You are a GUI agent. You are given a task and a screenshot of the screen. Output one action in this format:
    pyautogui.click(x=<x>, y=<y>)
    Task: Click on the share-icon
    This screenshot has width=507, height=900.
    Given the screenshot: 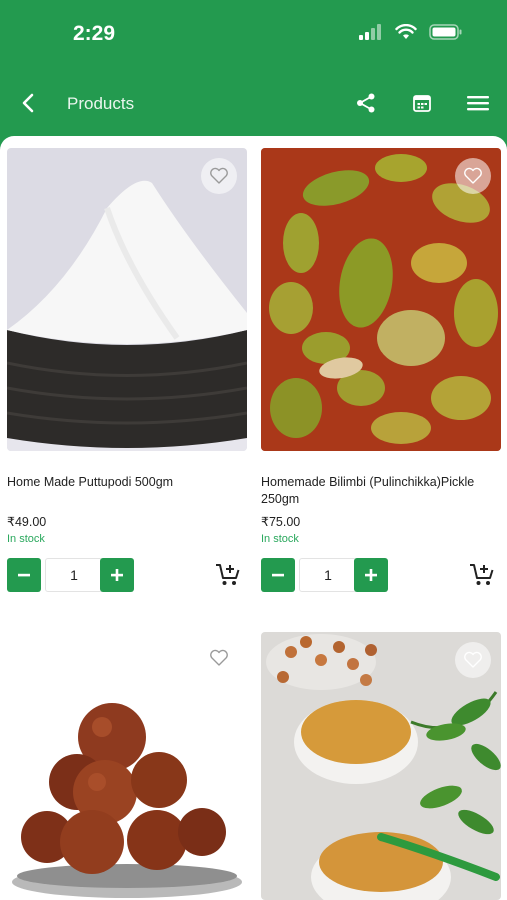 What is the action you would take?
    pyautogui.click(x=366, y=103)
    